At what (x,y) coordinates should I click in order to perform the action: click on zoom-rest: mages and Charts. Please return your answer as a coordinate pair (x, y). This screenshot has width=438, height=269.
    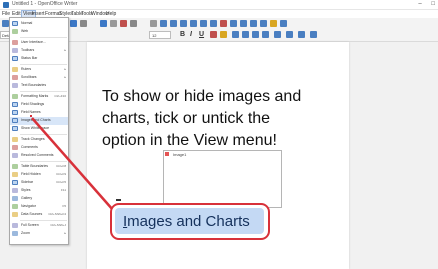
    Looking at the image, I should click on (188, 221).